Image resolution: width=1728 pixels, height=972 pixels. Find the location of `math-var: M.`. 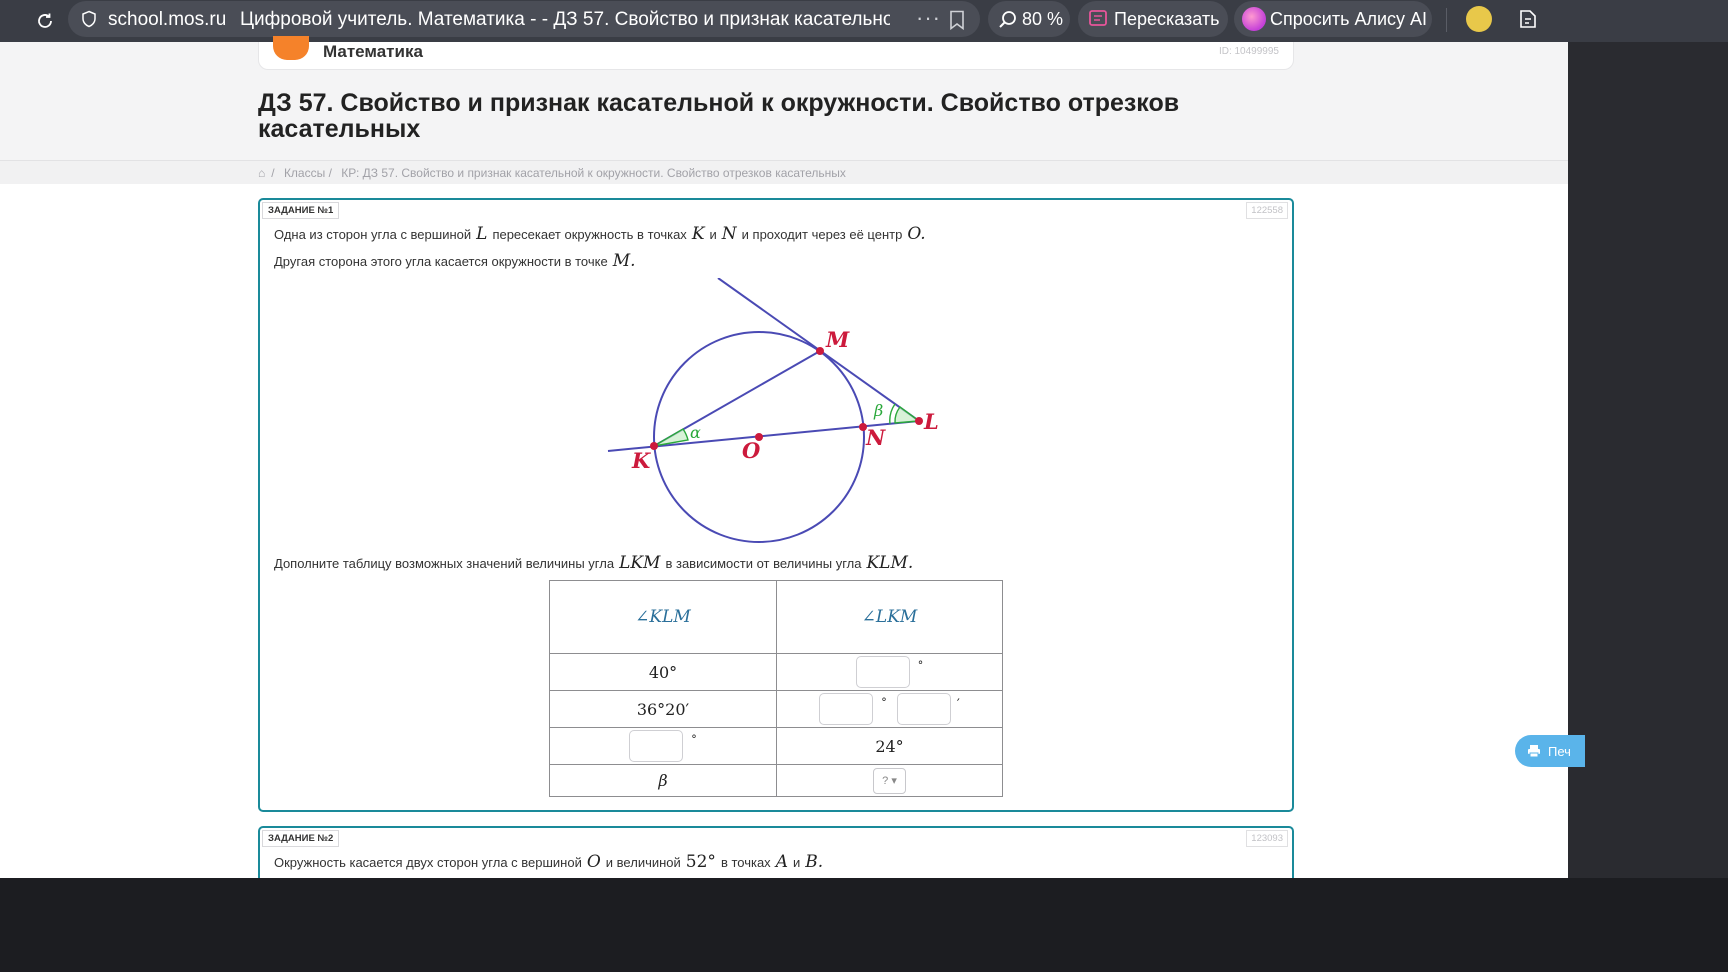

math-var: M. is located at coordinates (624, 261).